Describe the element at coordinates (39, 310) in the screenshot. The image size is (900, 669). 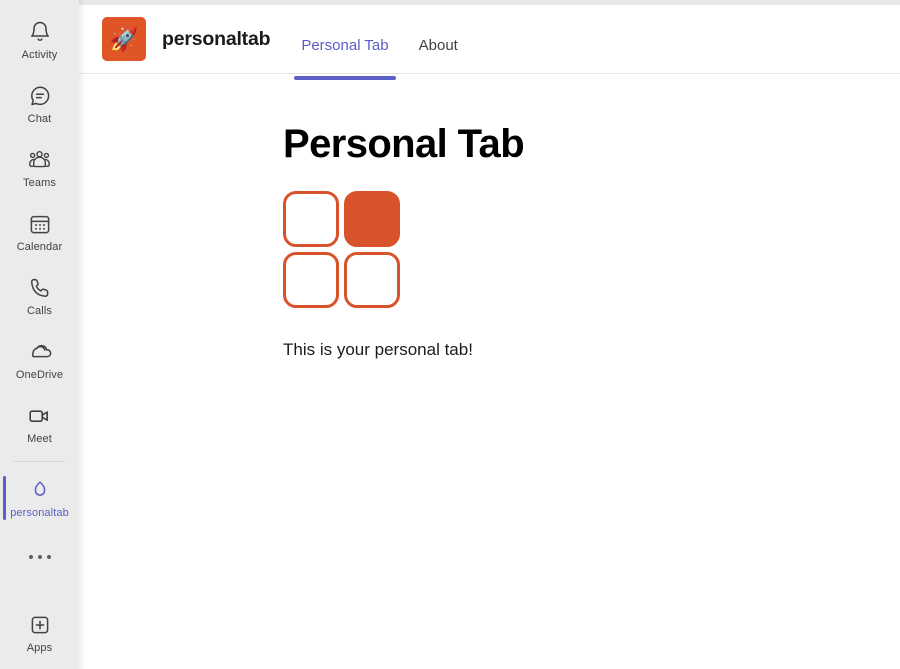
I see `sidebar-item-label: Calls` at that location.